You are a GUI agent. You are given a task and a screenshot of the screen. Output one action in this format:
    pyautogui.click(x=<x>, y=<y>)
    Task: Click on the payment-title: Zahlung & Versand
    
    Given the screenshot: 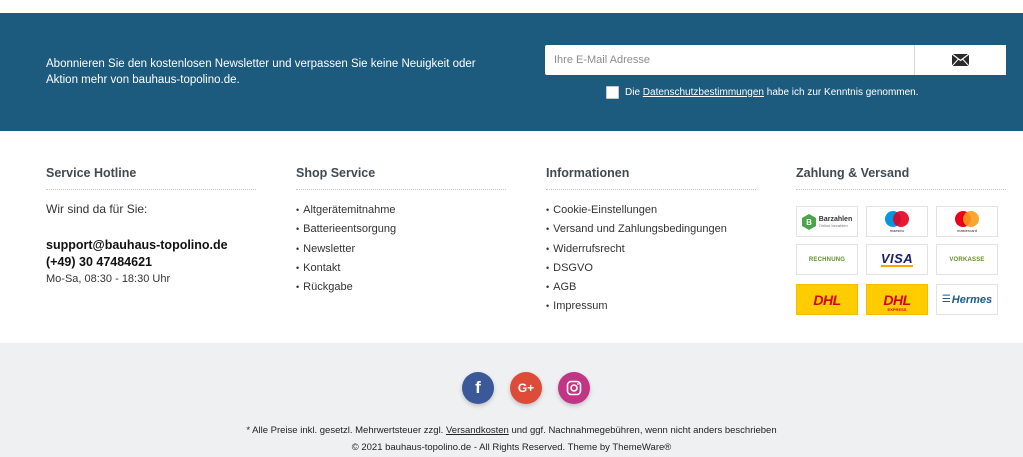 What is the action you would take?
    pyautogui.click(x=901, y=178)
    